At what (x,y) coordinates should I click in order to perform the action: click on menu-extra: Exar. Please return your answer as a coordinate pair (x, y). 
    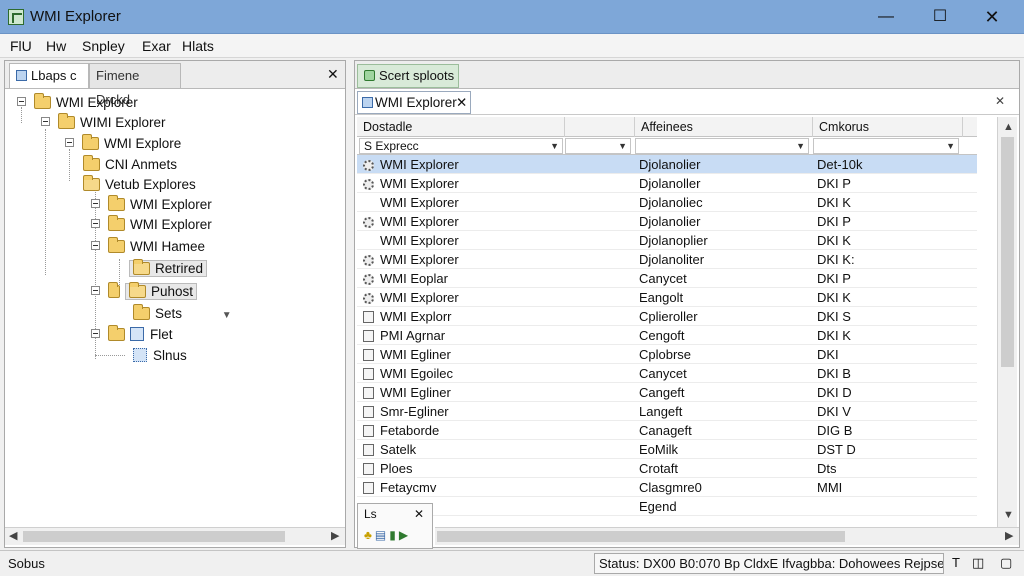
    Looking at the image, I should click on (156, 46).